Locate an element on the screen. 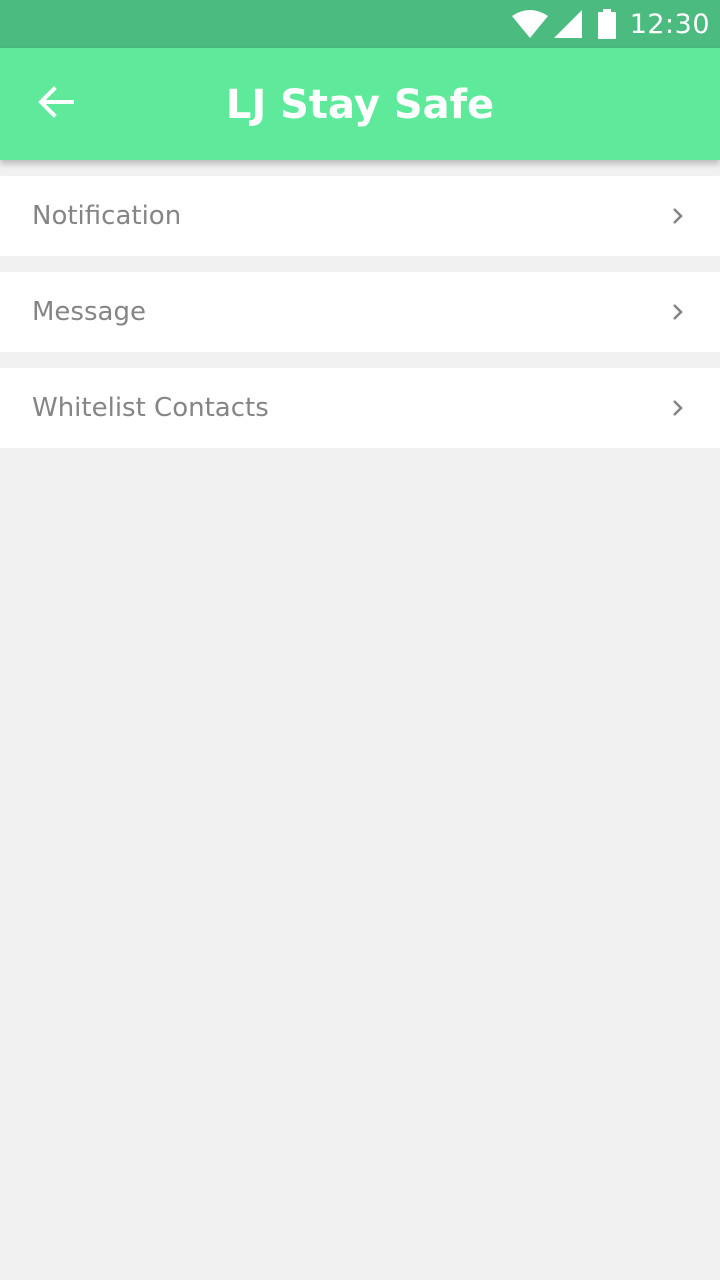 Image resolution: width=720 pixels, height=1280 pixels. wifi-icon is located at coordinates (529, 24).